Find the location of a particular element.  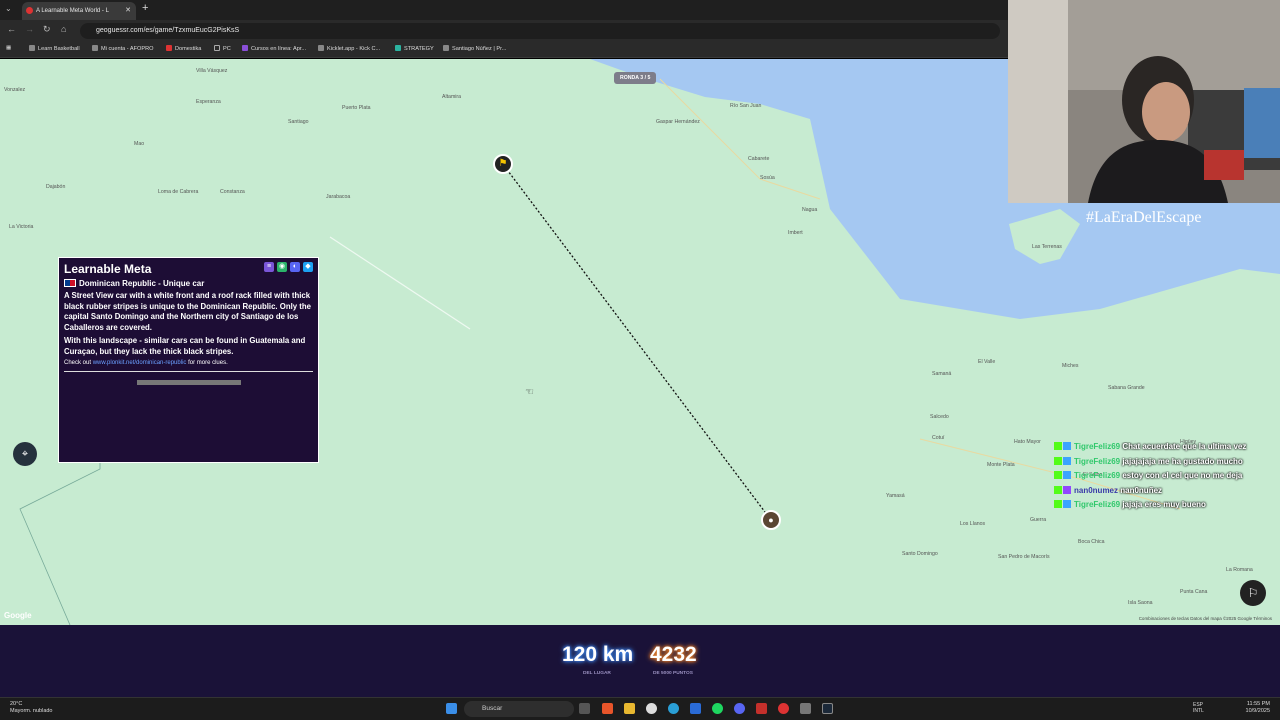

discord-taskbar-icon is located at coordinates (739, 708).